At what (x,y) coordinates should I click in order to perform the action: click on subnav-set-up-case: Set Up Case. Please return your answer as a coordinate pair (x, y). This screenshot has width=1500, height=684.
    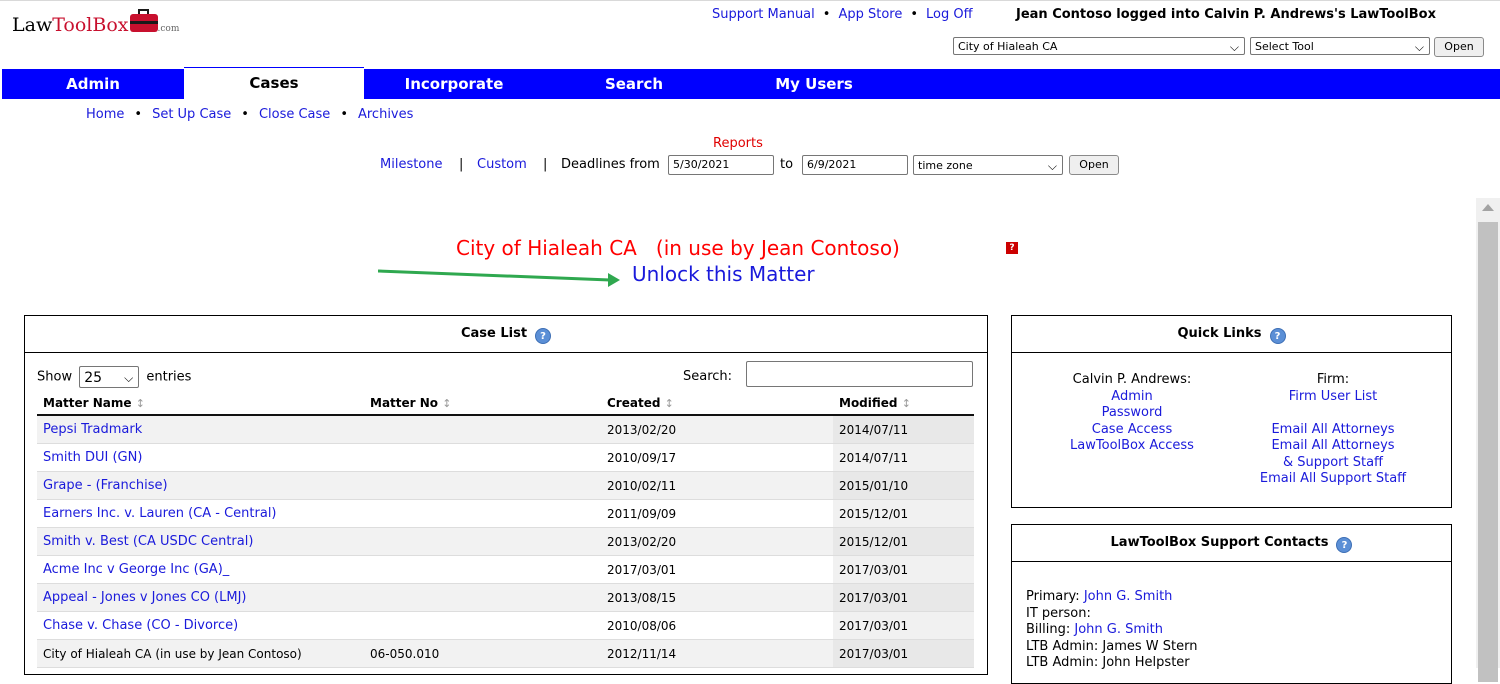
    Looking at the image, I should click on (191, 114).